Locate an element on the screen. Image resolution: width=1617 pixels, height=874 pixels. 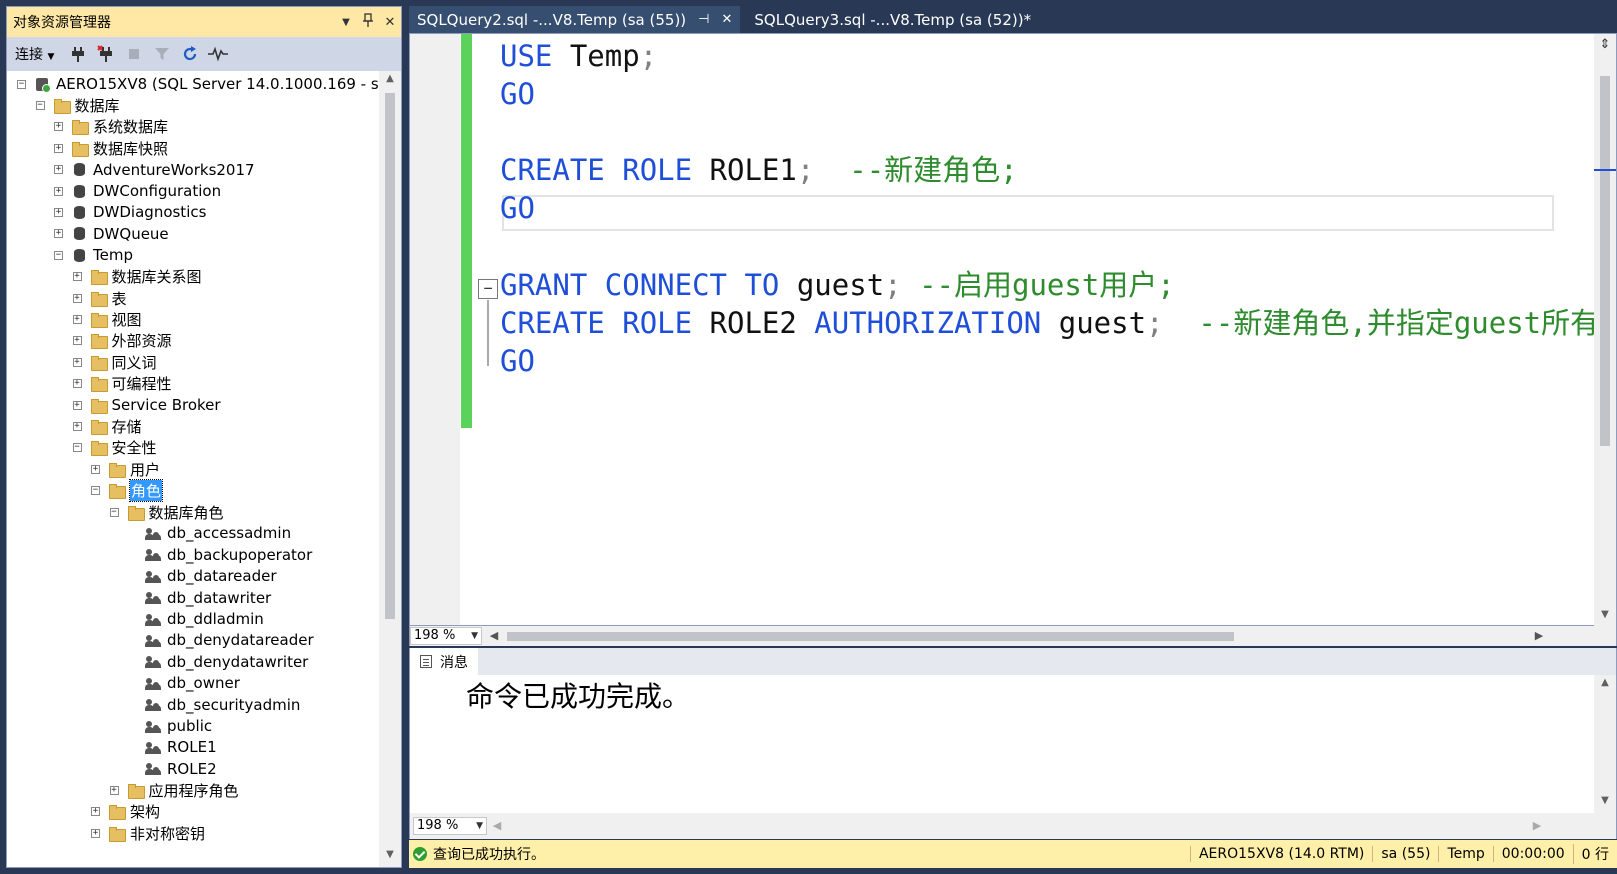
tree-node: db_ddladmin is located at coordinates (196, 619).